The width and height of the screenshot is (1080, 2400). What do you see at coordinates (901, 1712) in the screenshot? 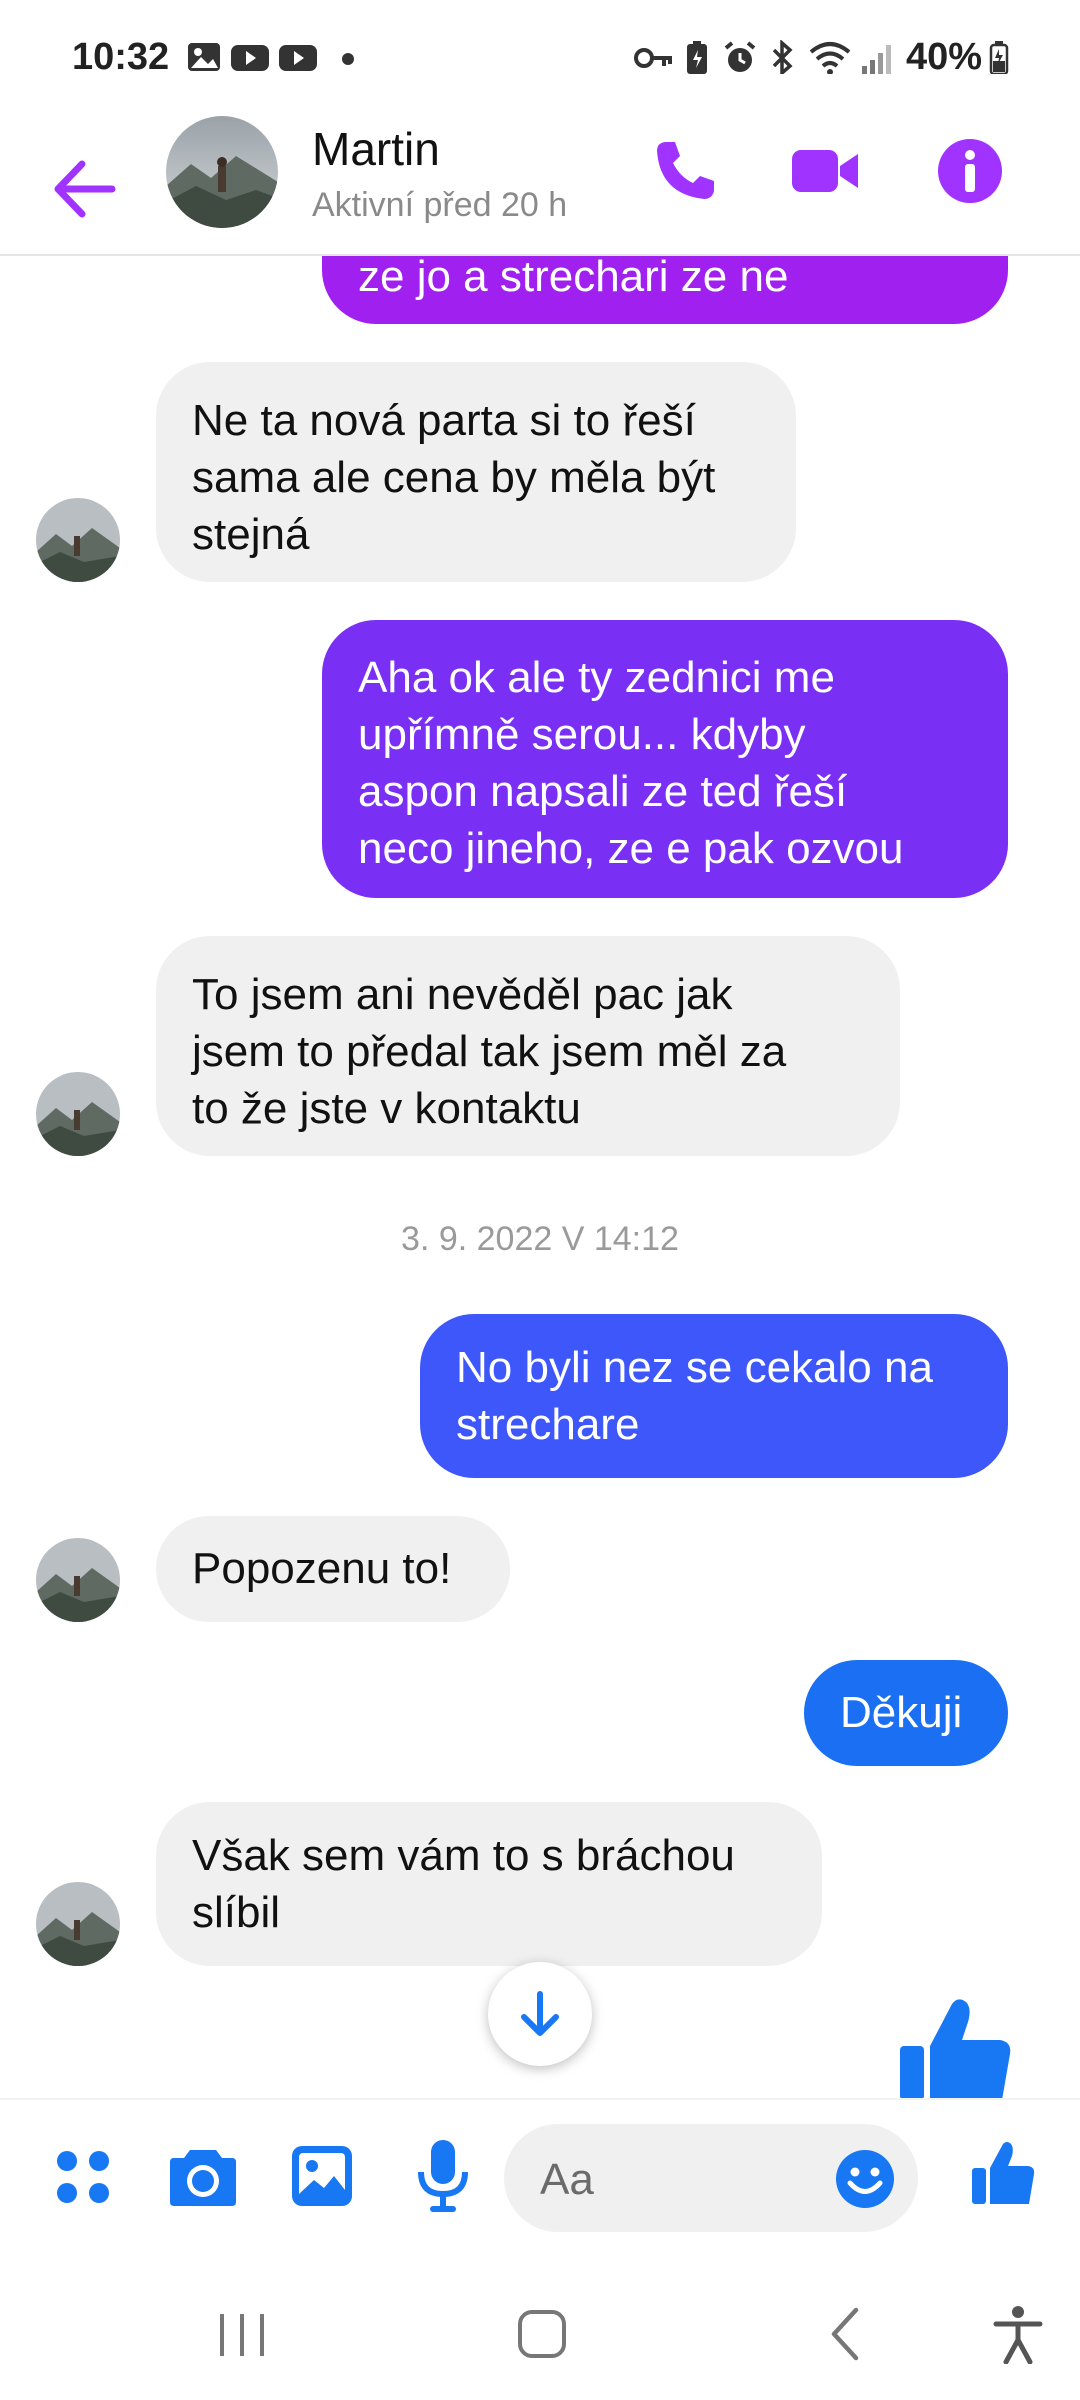
I see `message-text: Děkuji` at bounding box center [901, 1712].